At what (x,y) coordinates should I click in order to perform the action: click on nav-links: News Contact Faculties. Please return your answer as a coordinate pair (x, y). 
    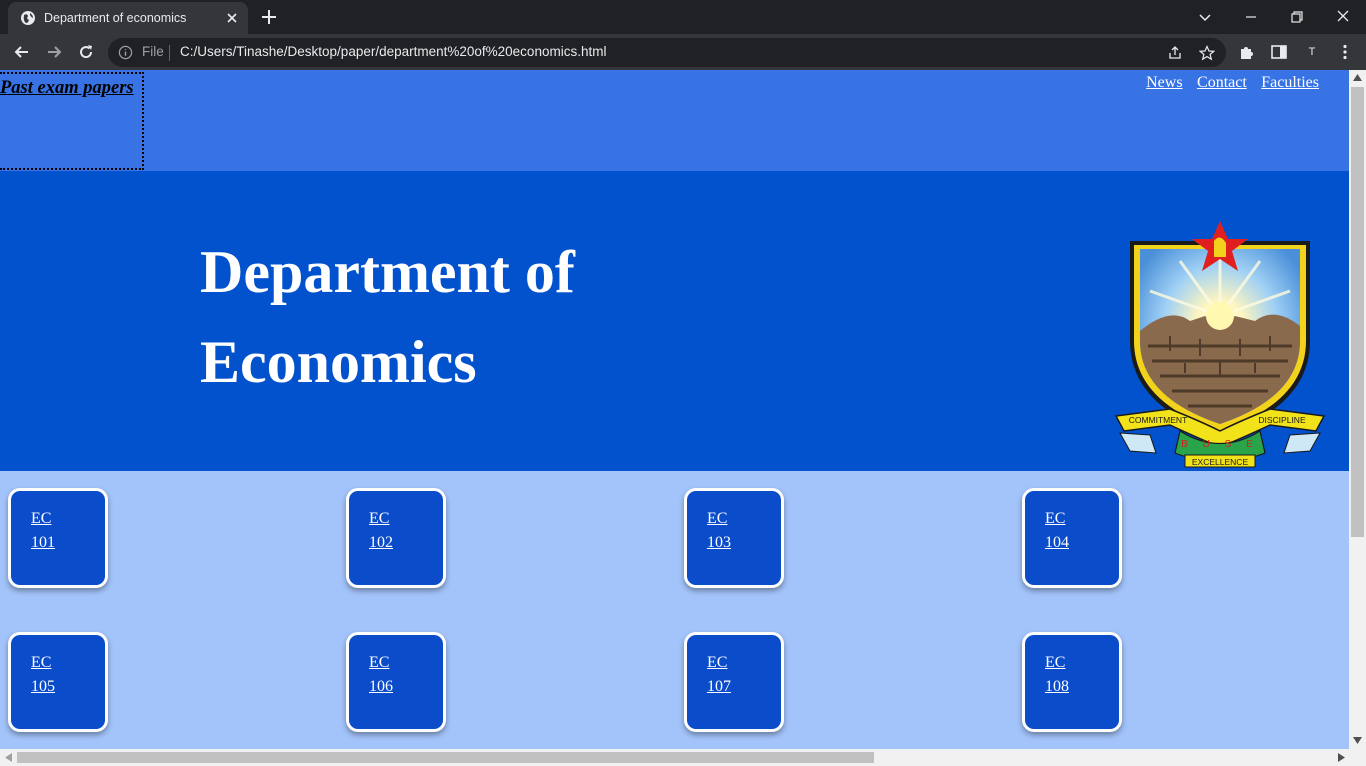
    Looking at the image, I should click on (1227, 83).